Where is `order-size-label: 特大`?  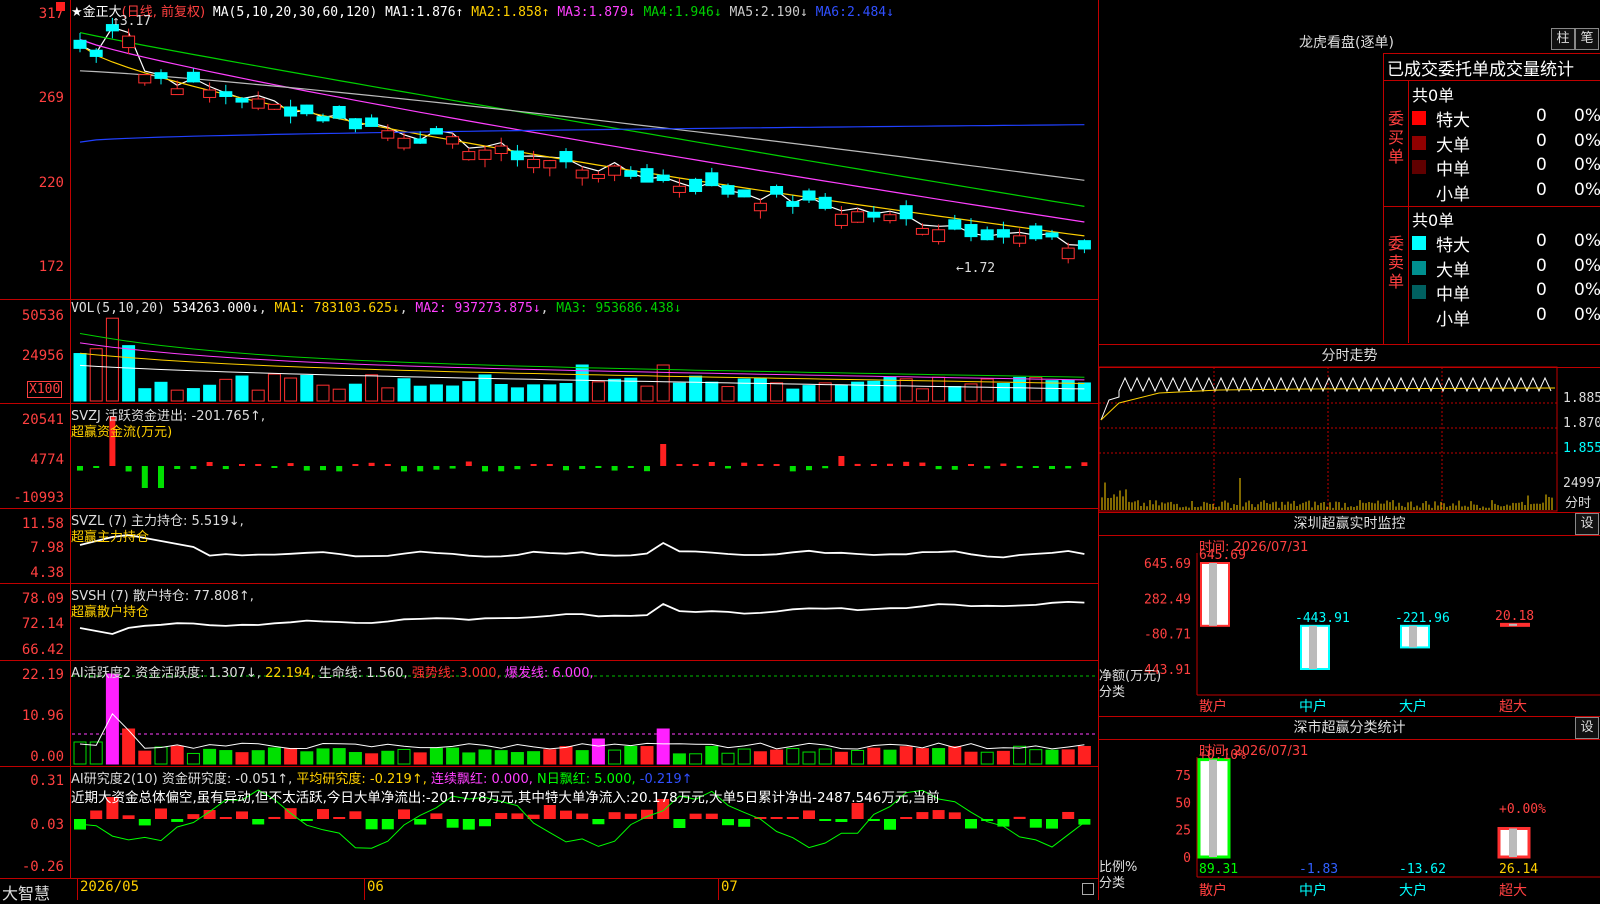 order-size-label: 特大 is located at coordinates (1453, 246).